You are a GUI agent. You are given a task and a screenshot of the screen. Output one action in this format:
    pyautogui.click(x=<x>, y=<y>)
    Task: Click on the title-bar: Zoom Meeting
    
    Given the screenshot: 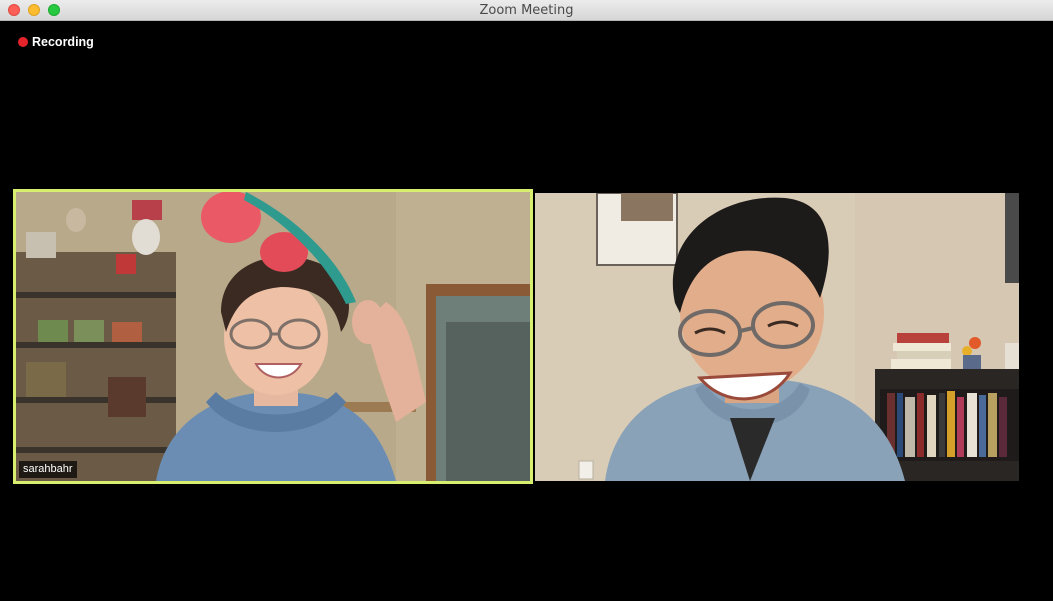 What is the action you would take?
    pyautogui.click(x=526, y=10)
    